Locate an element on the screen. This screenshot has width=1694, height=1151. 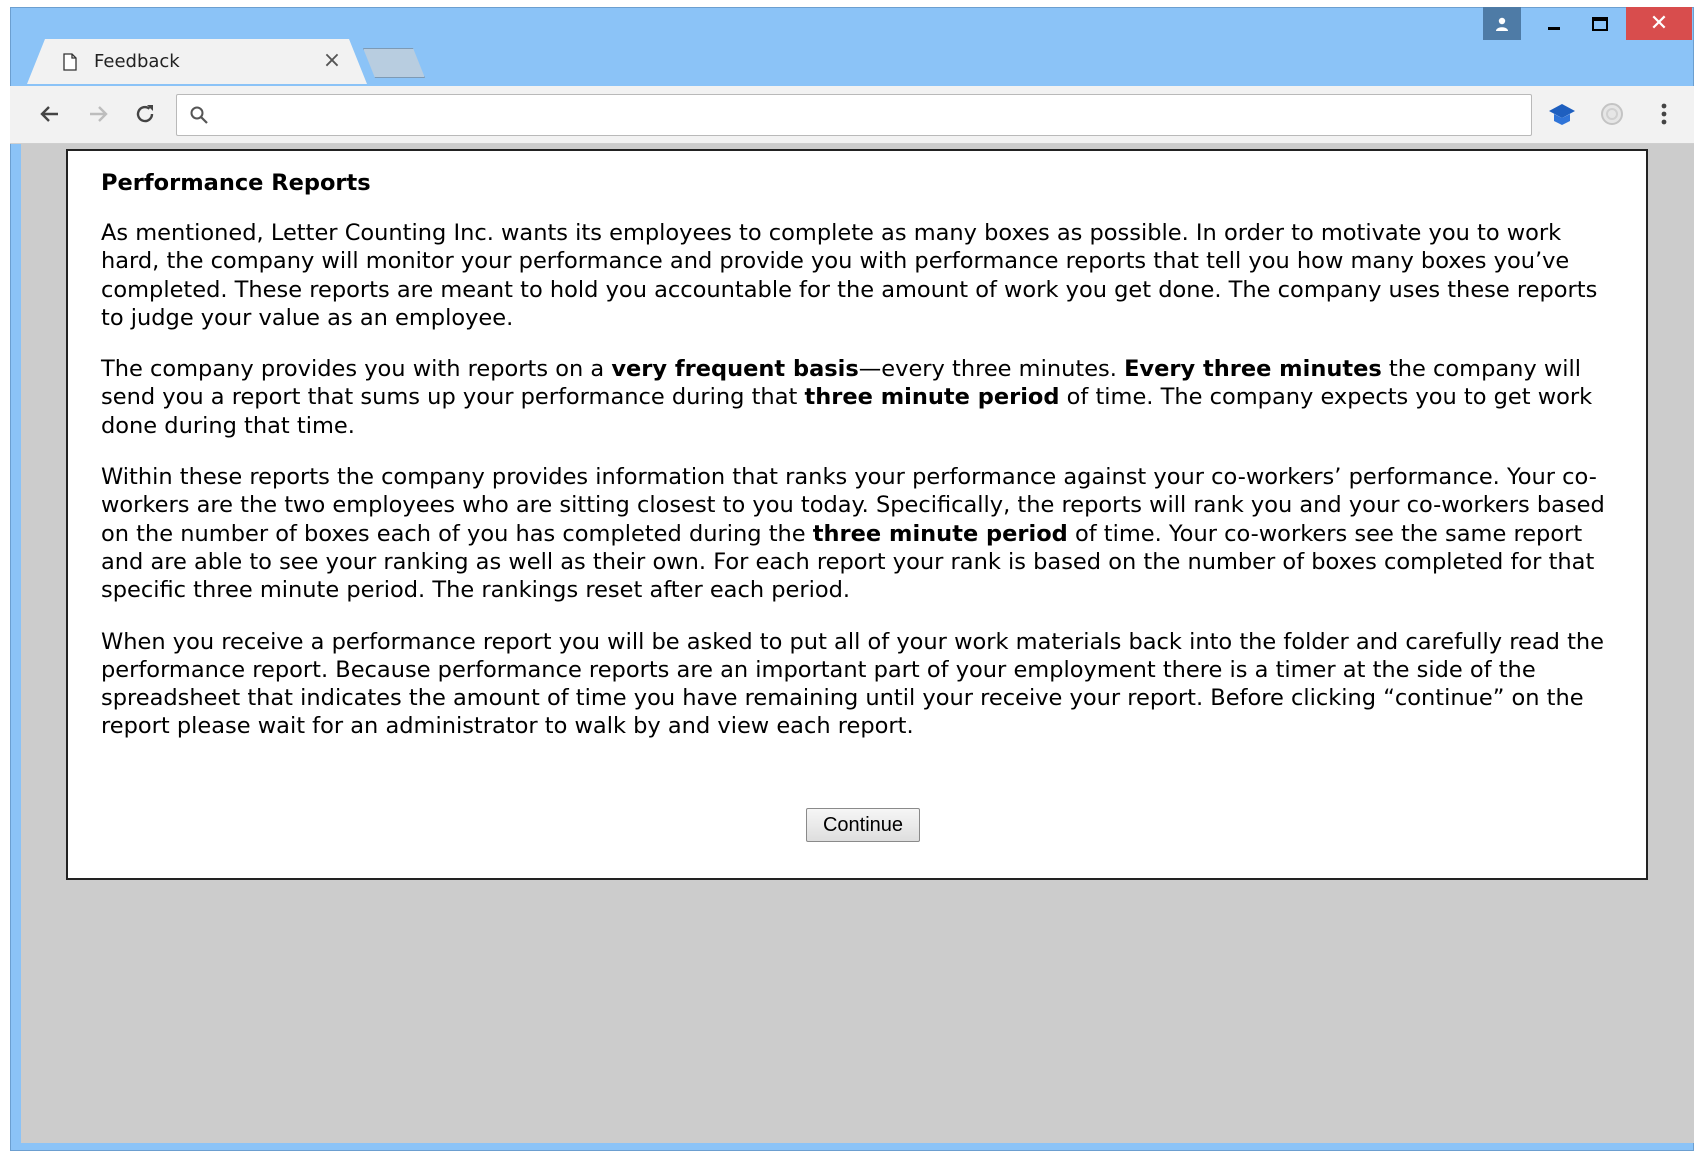
file-icon is located at coordinates (70, 62).